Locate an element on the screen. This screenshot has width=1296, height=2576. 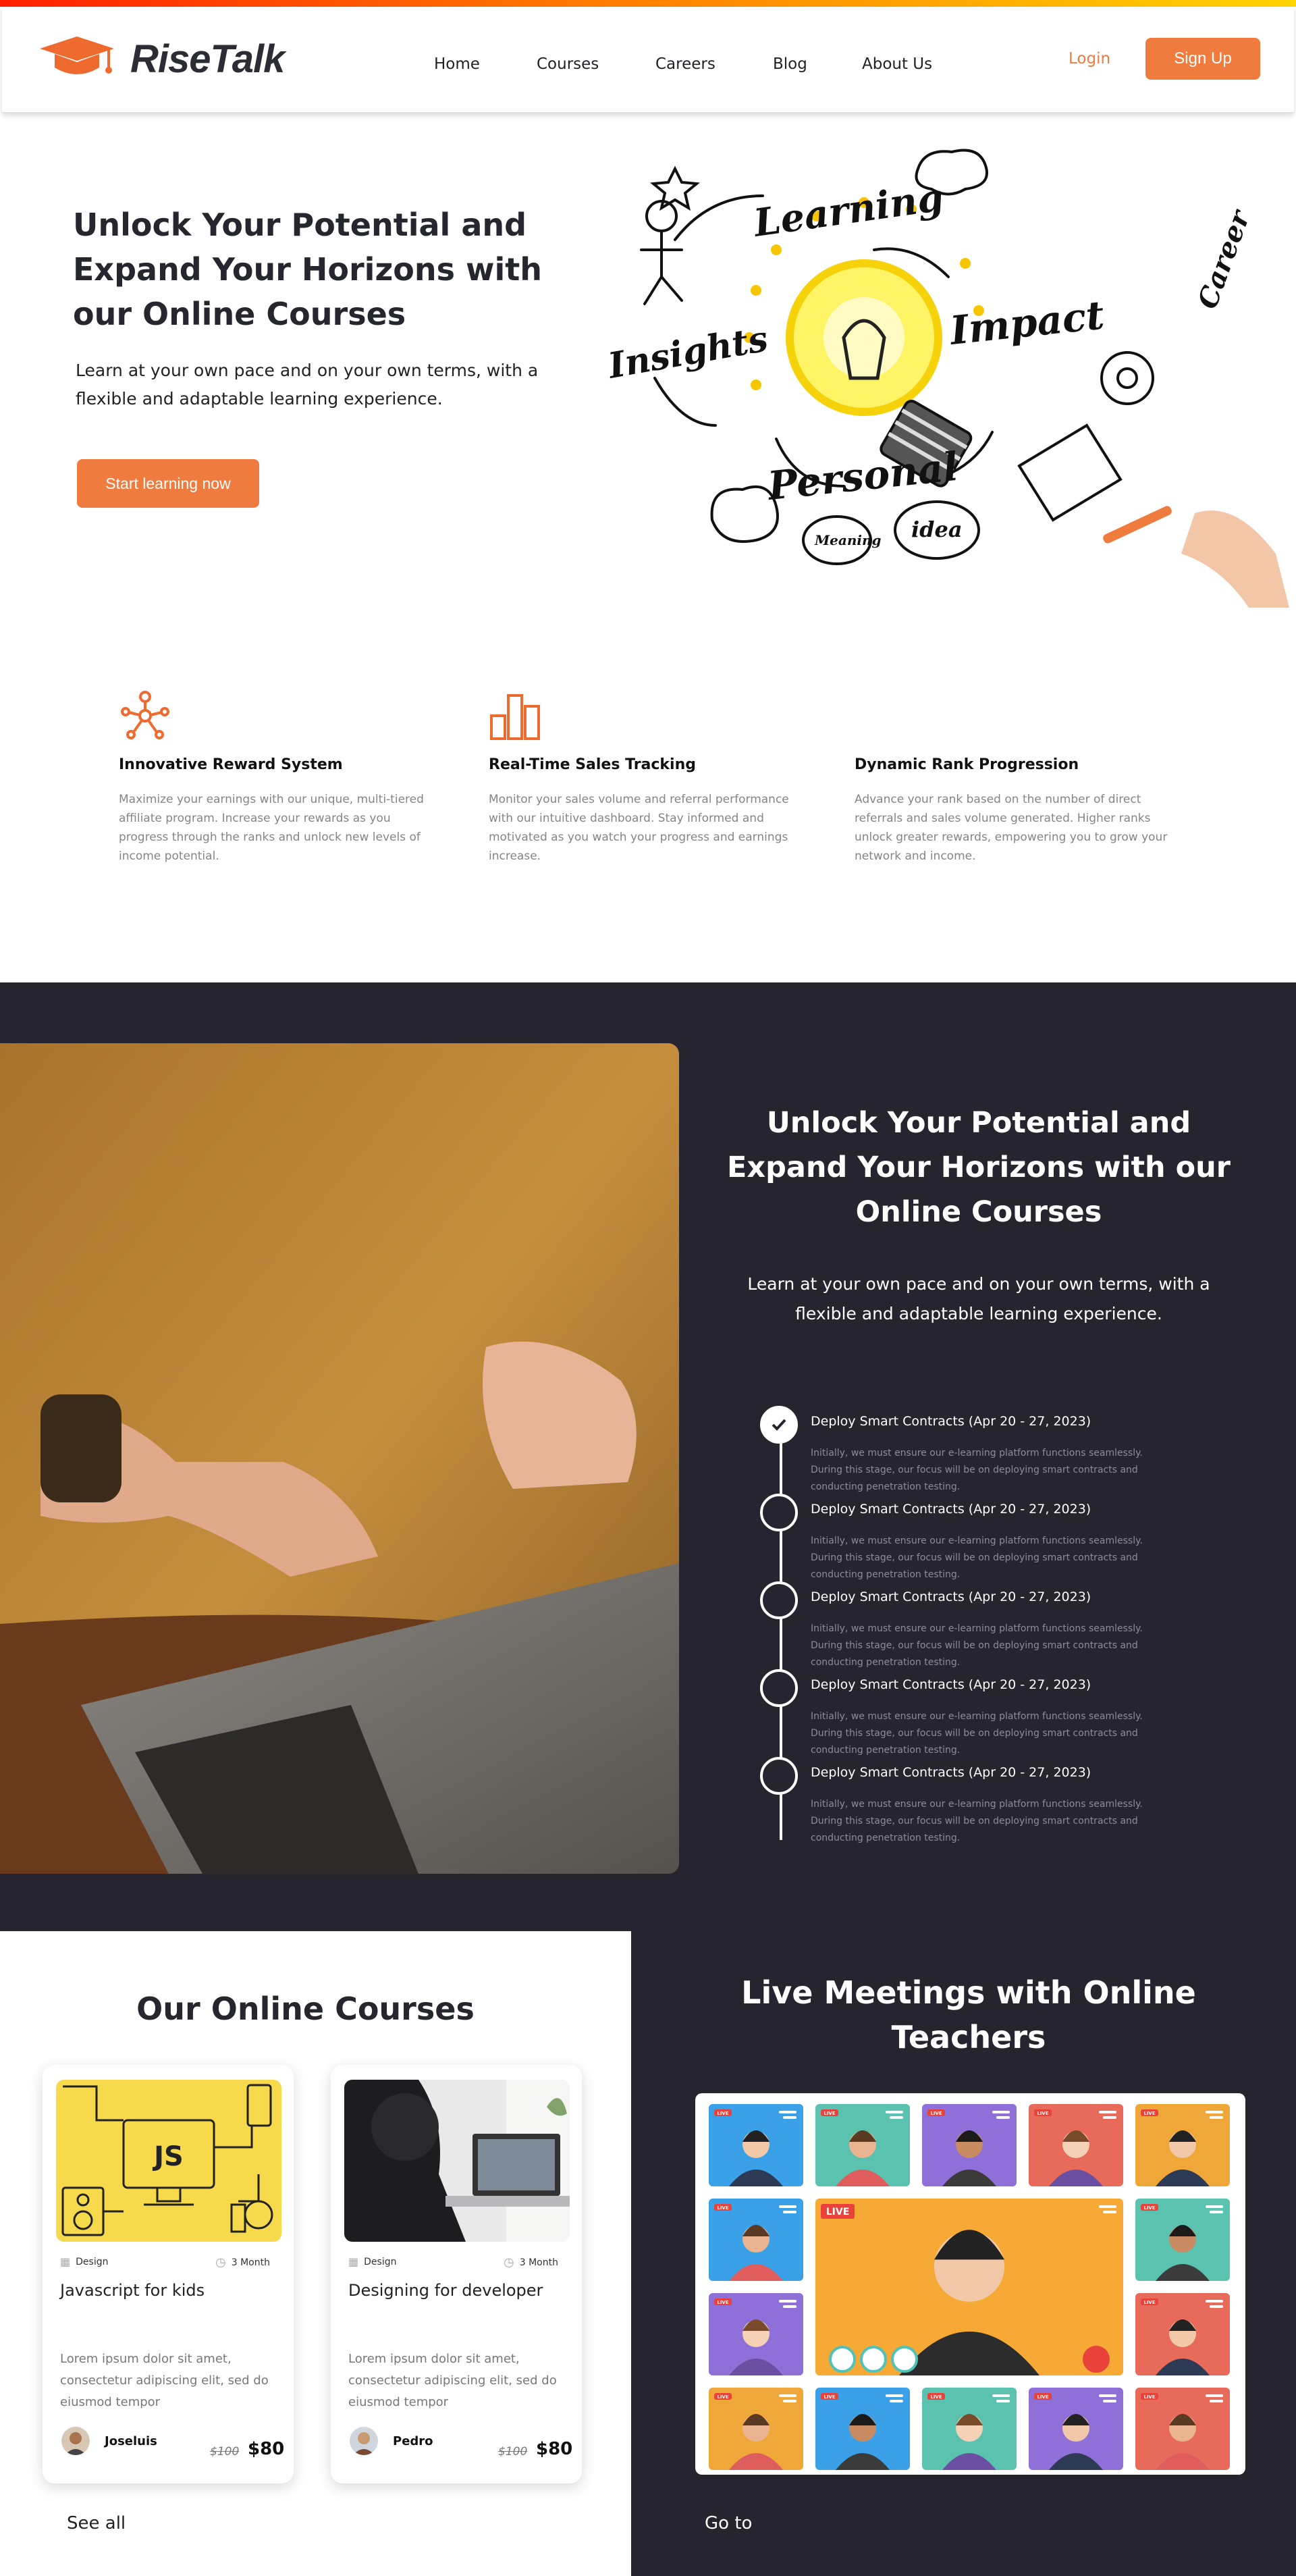
feature-title: Dynamic Rank Progression is located at coordinates (967, 764).